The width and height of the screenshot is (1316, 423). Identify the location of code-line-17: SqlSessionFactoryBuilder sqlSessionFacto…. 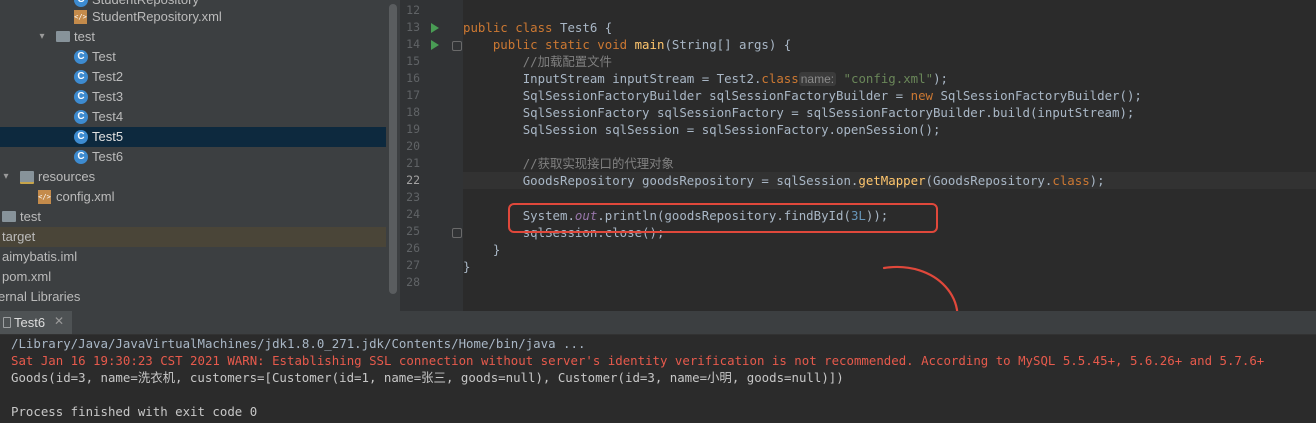
(832, 95).